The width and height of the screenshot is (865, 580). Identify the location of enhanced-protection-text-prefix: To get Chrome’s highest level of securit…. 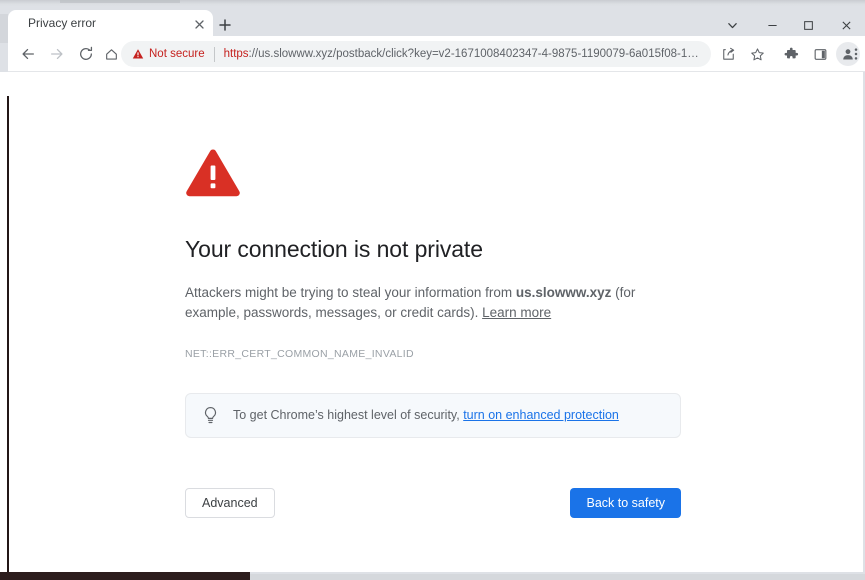
(348, 414).